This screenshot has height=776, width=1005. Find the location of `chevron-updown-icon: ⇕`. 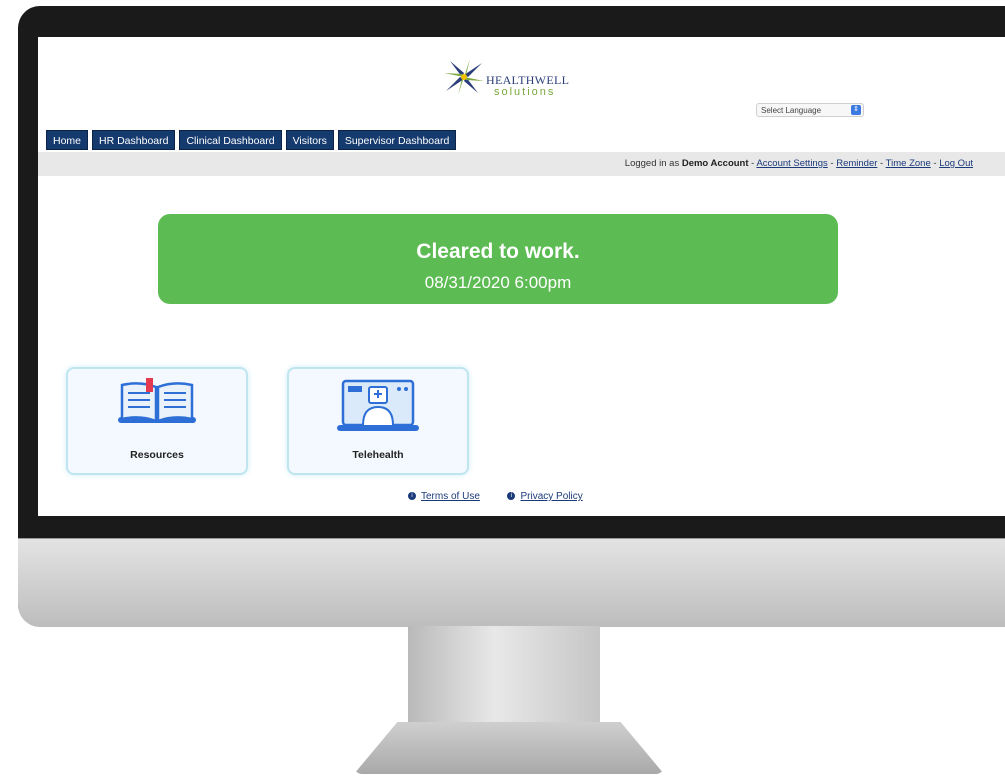

chevron-updown-icon: ⇕ is located at coordinates (856, 110).